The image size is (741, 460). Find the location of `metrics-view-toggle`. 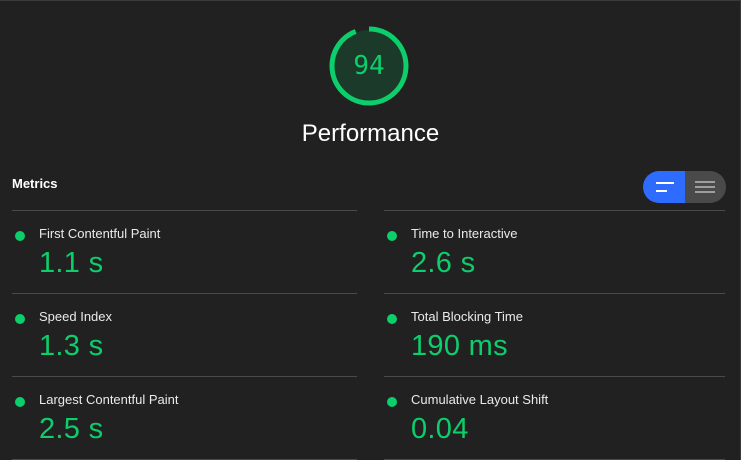

metrics-view-toggle is located at coordinates (684, 187).